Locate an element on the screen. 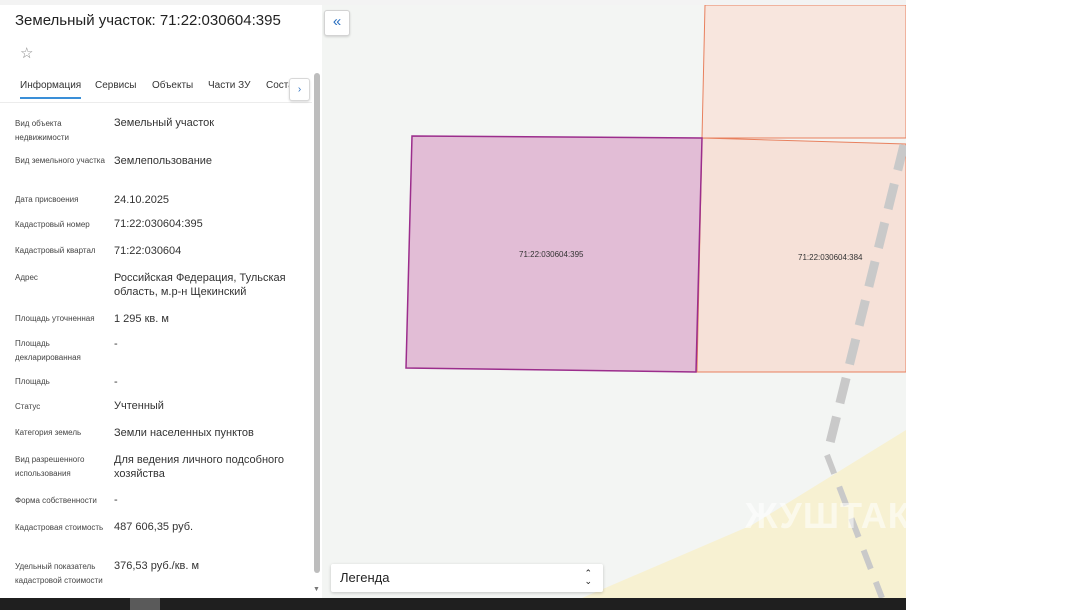  tab-parts: Части ЗУ is located at coordinates (229, 85).